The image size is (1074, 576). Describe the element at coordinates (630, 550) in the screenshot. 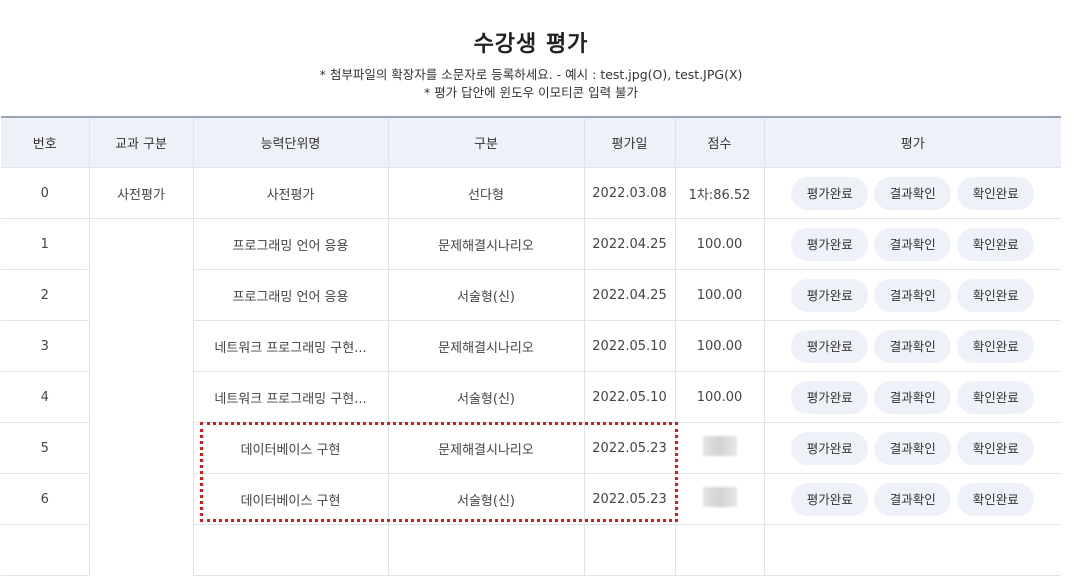

I see `cell-date` at that location.